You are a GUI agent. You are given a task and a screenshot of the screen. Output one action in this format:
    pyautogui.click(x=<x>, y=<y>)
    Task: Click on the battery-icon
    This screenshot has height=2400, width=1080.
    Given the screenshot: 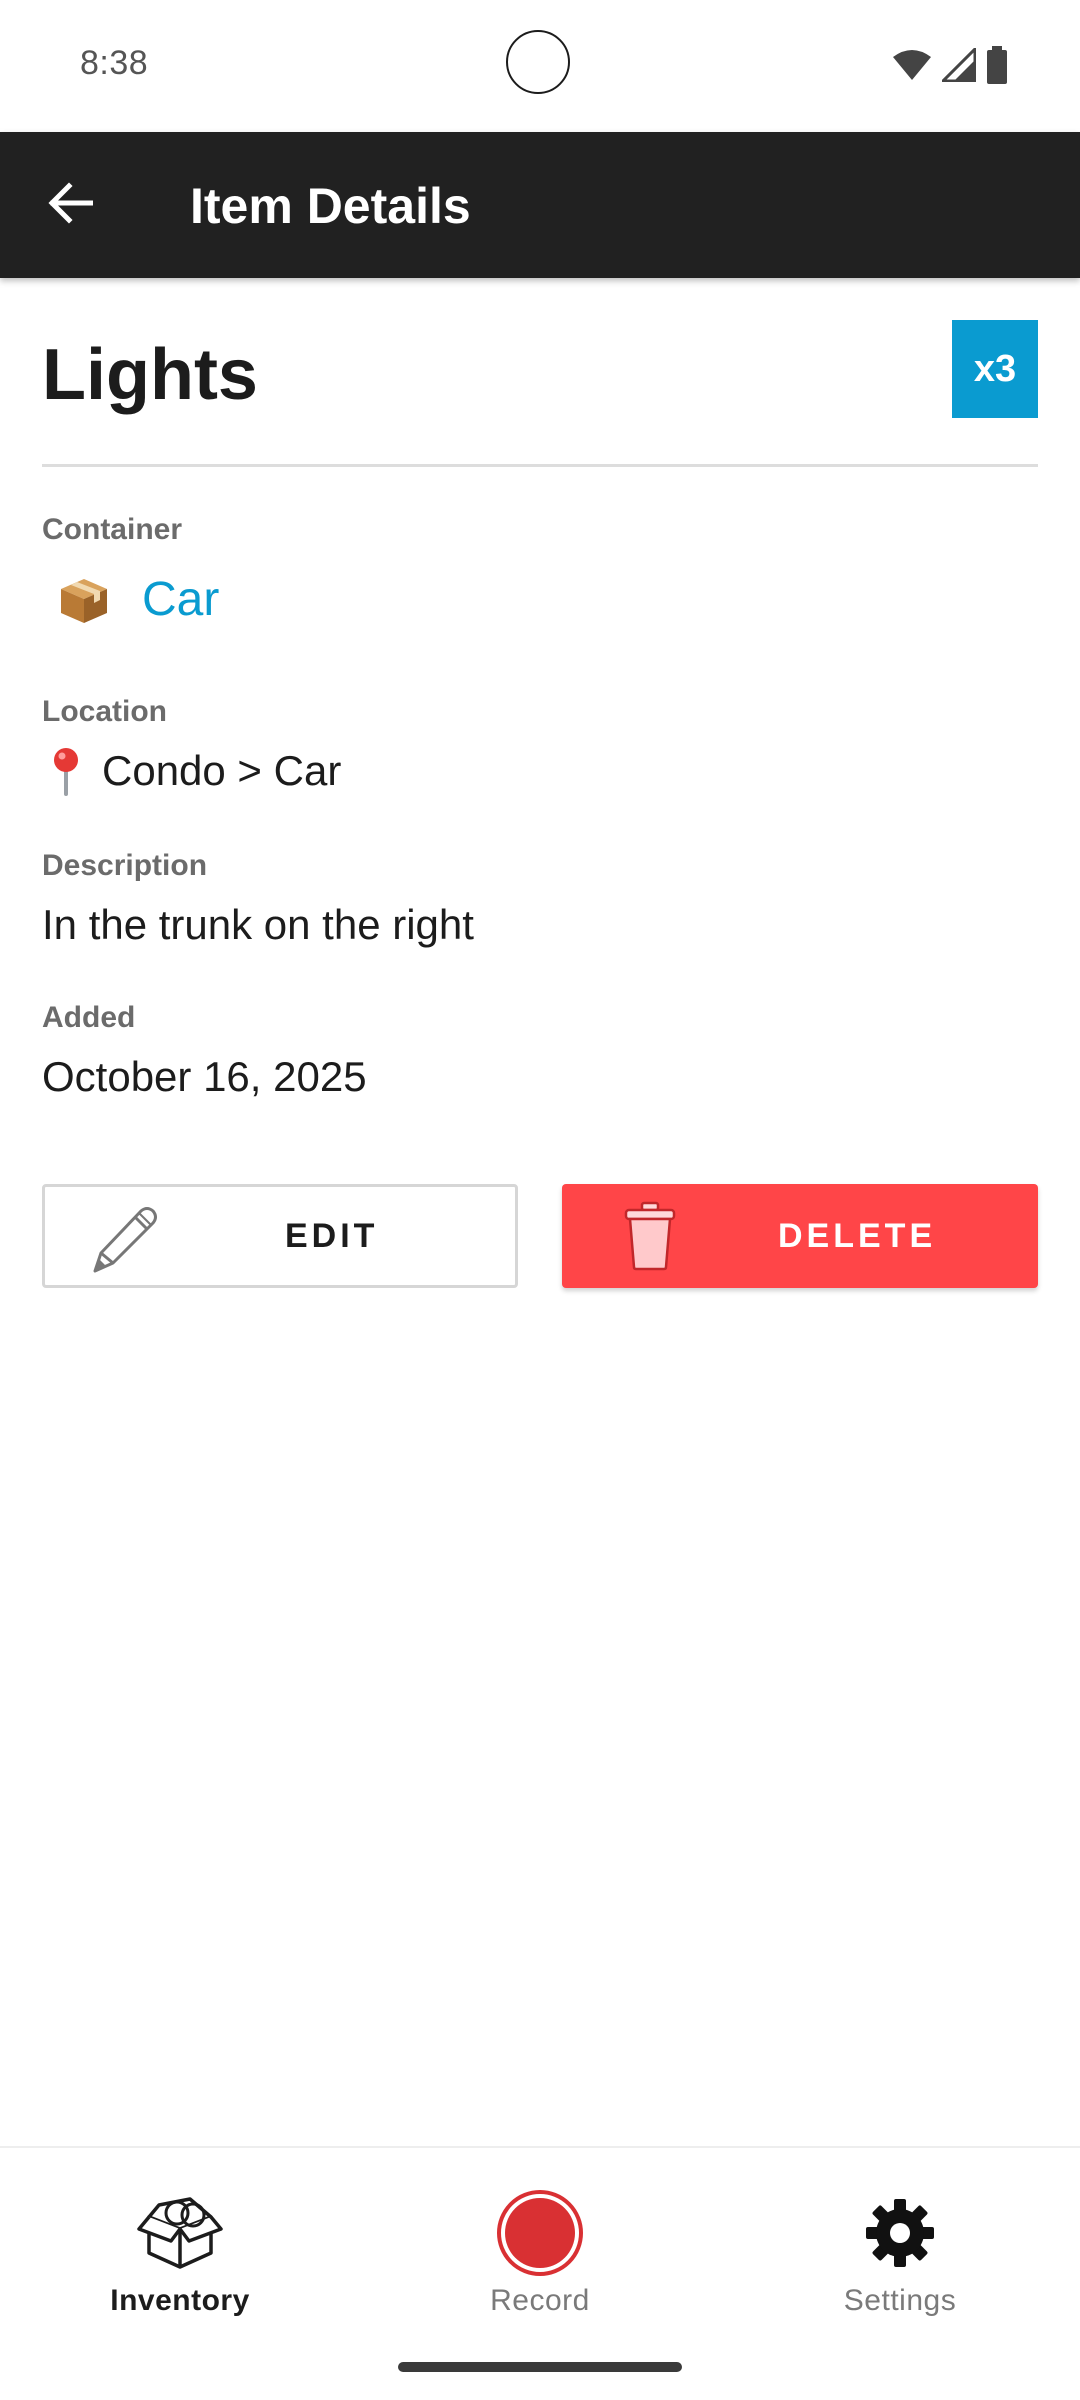 What is the action you would take?
    pyautogui.click(x=997, y=65)
    